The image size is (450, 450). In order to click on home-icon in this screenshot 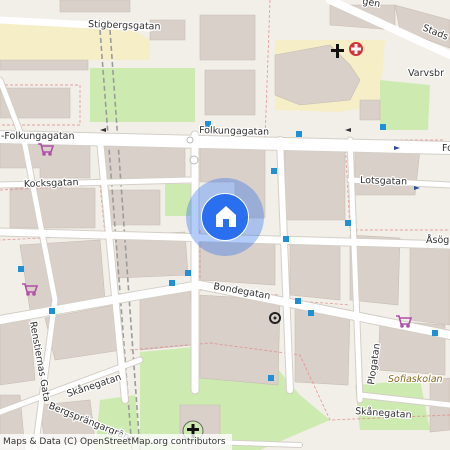, I will do `click(226, 216)`.